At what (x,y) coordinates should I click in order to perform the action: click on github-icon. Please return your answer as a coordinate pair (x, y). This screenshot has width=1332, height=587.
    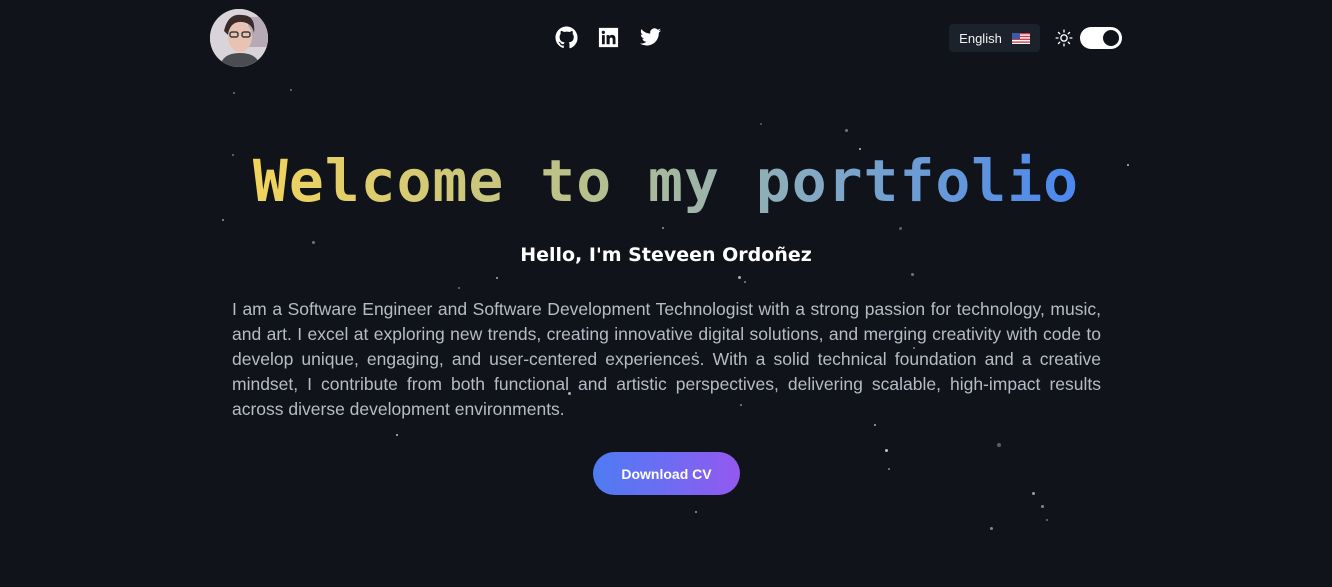
    Looking at the image, I should click on (566, 37).